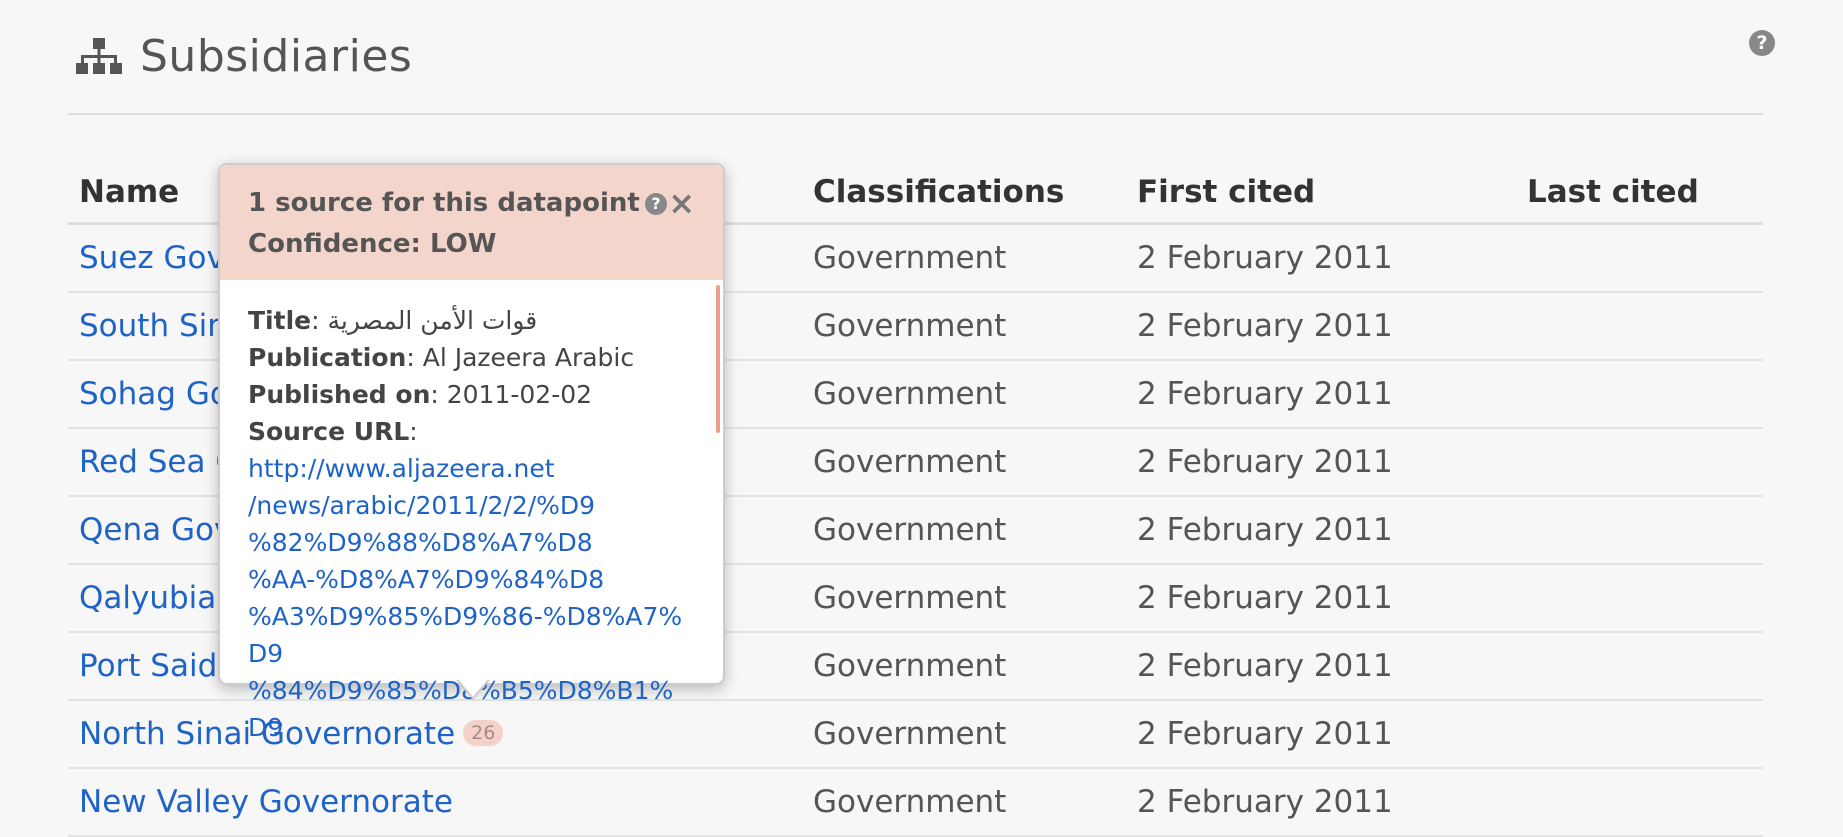  I want to click on subsidiary-link: Port Said, so click(148, 666).